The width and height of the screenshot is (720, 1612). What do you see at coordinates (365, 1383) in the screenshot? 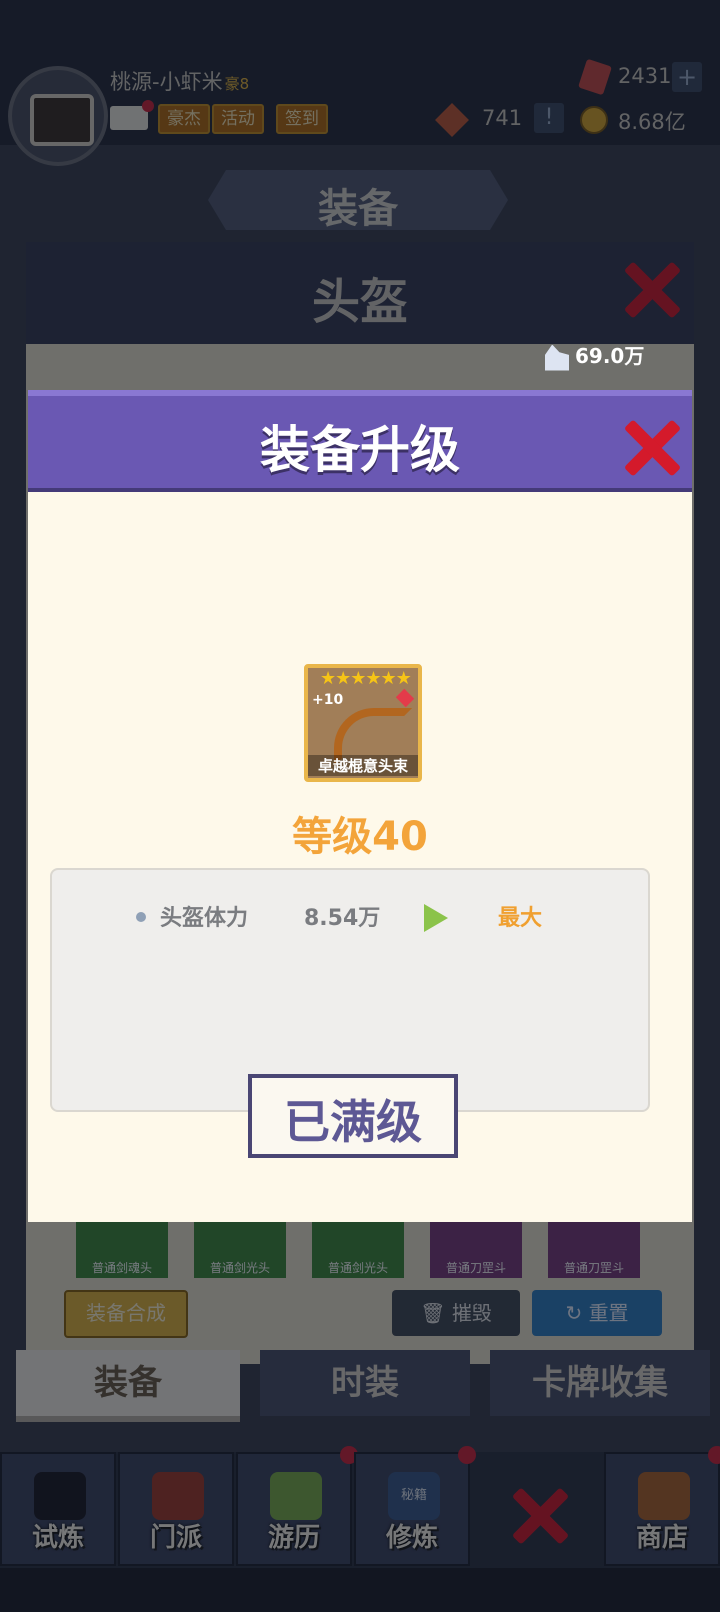
I see `tab-fashion: 时装` at bounding box center [365, 1383].